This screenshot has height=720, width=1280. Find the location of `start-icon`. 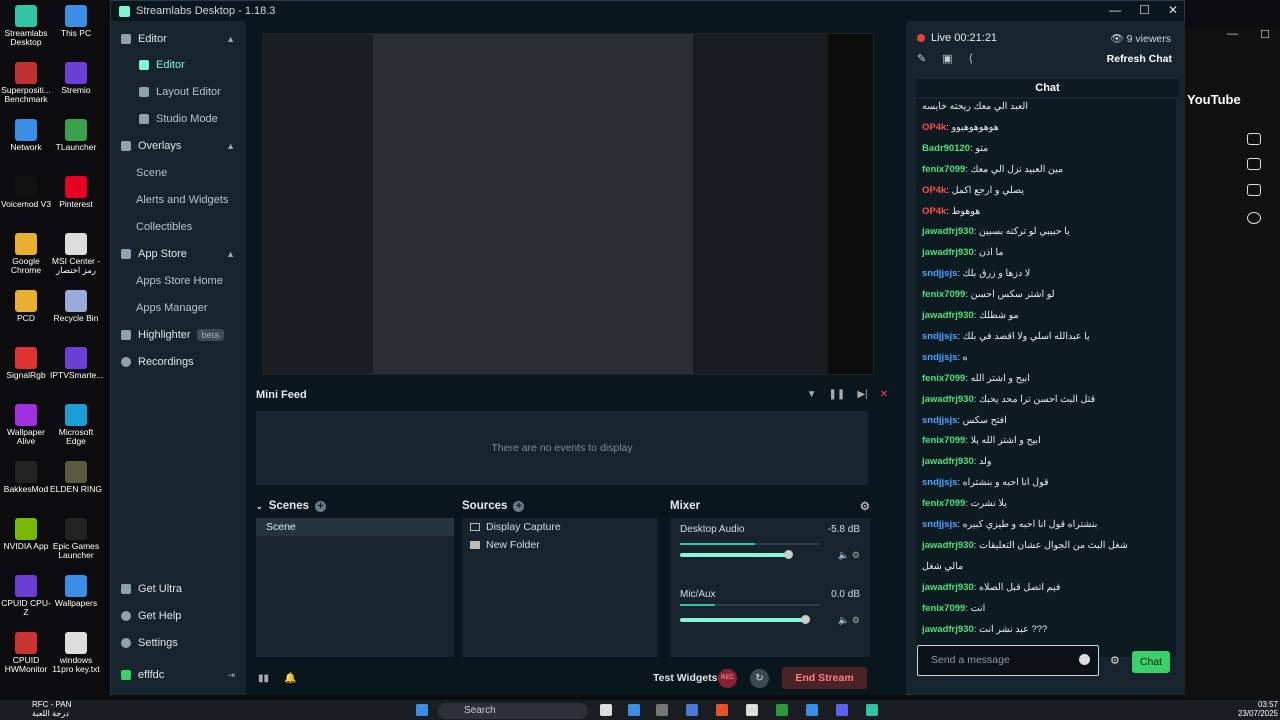

start-icon is located at coordinates (422, 710).